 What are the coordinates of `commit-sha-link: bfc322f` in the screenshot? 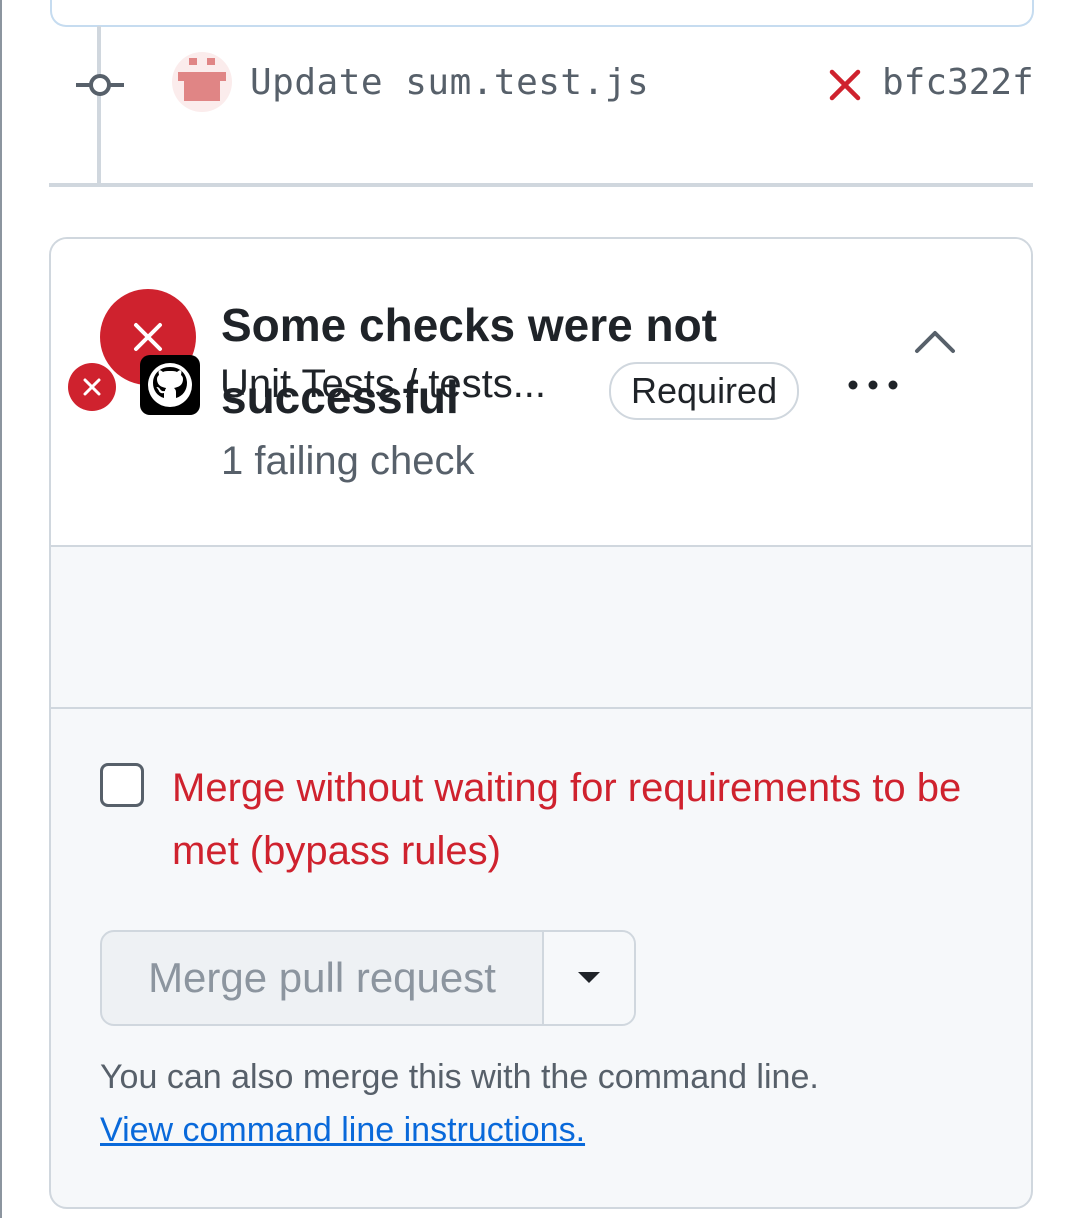 It's located at (958, 82).